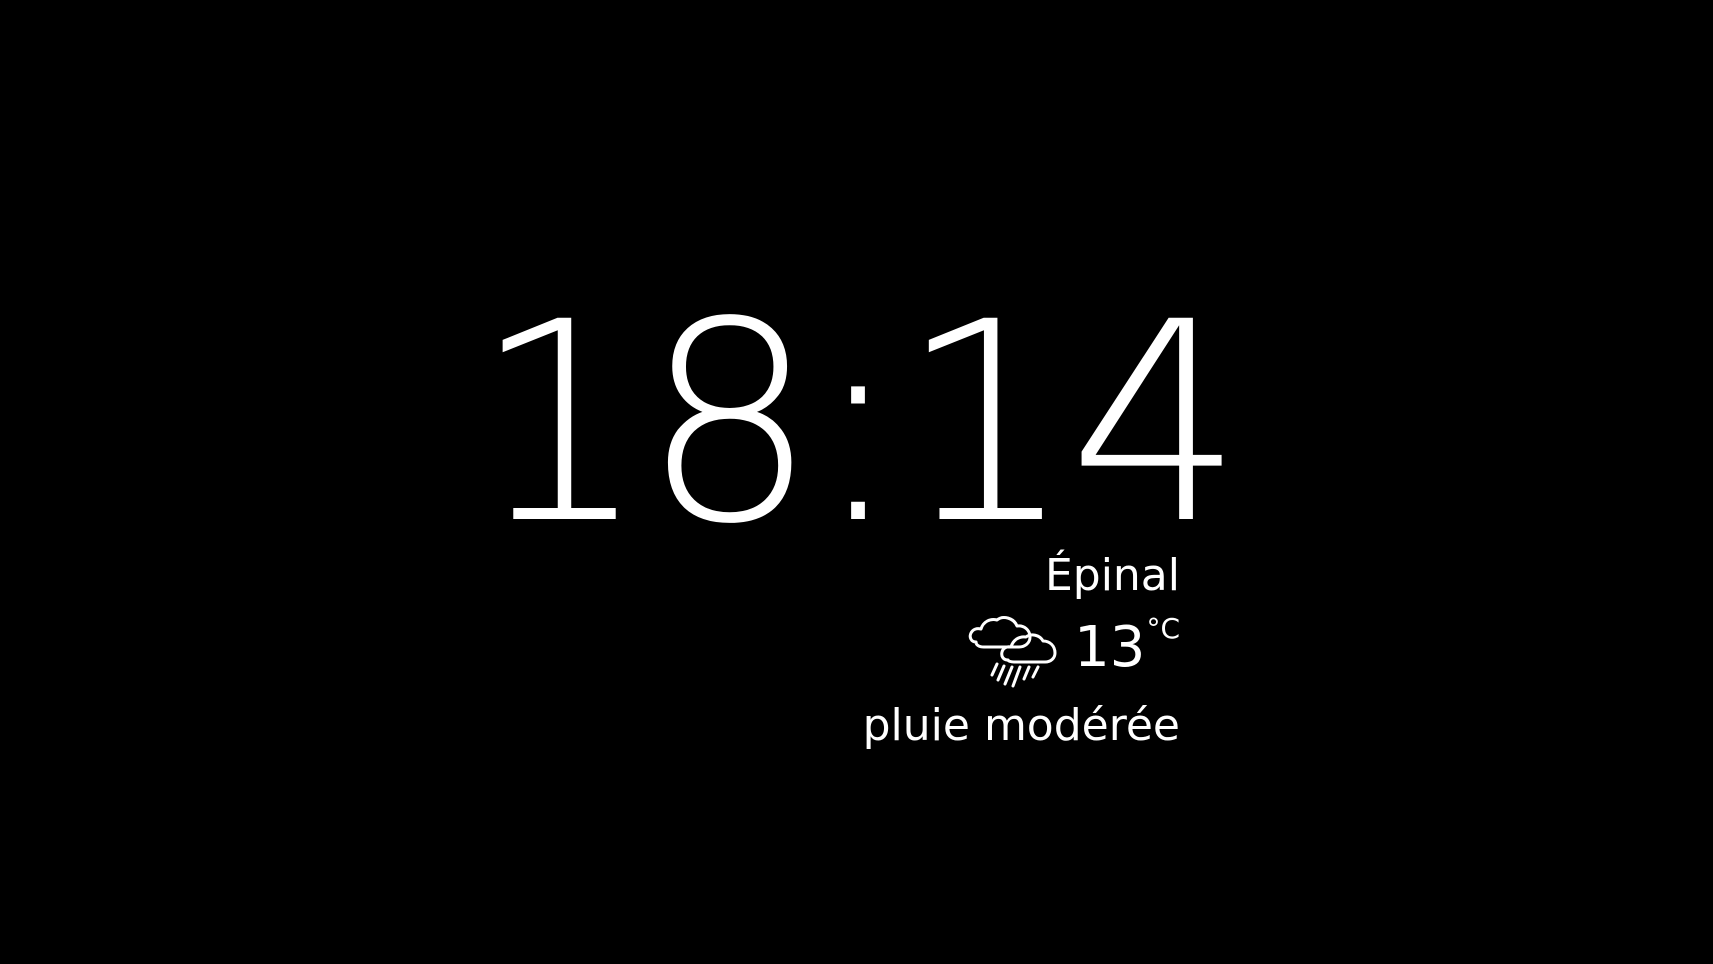 This screenshot has height=964, width=1713. Describe the element at coordinates (1021, 725) in the screenshot. I see `weather-condition: pluie modérée` at that location.